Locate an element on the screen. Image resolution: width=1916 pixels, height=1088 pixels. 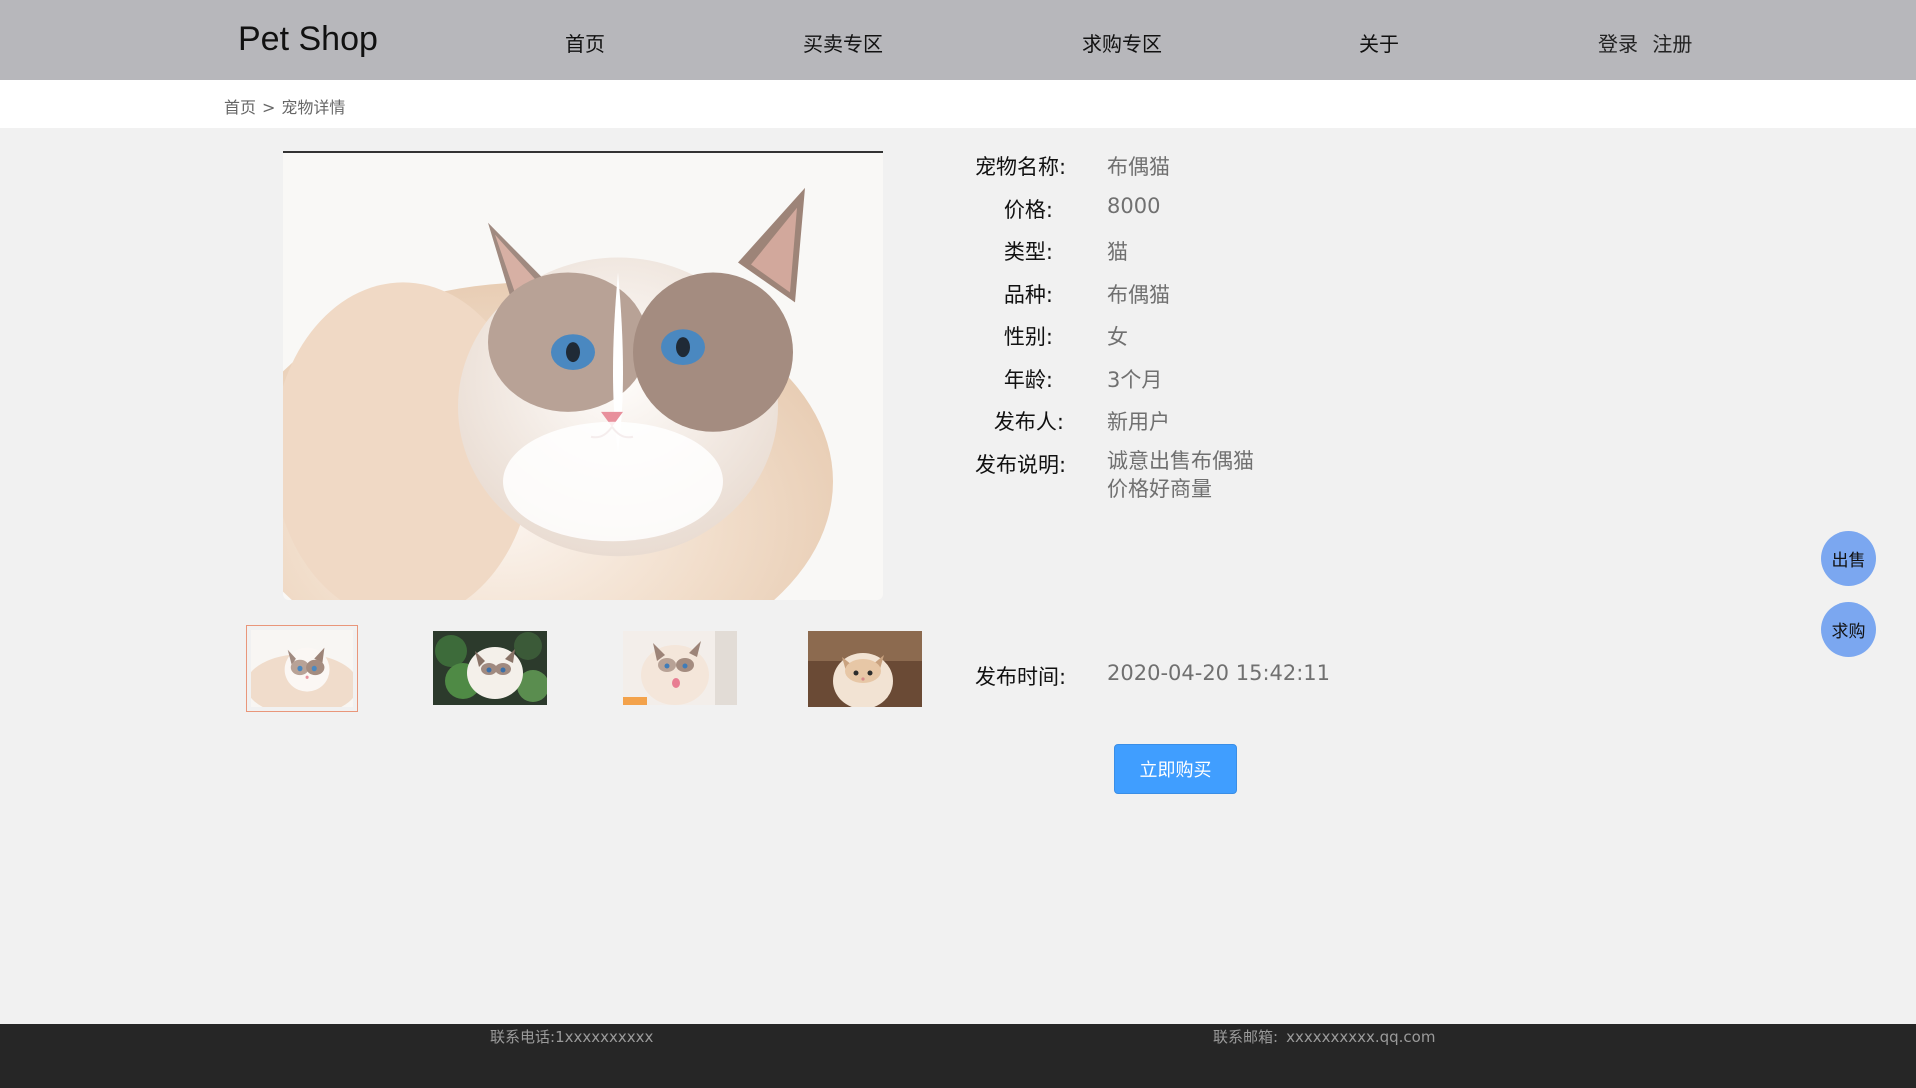
nav-about: 关于 is located at coordinates (1379, 42).